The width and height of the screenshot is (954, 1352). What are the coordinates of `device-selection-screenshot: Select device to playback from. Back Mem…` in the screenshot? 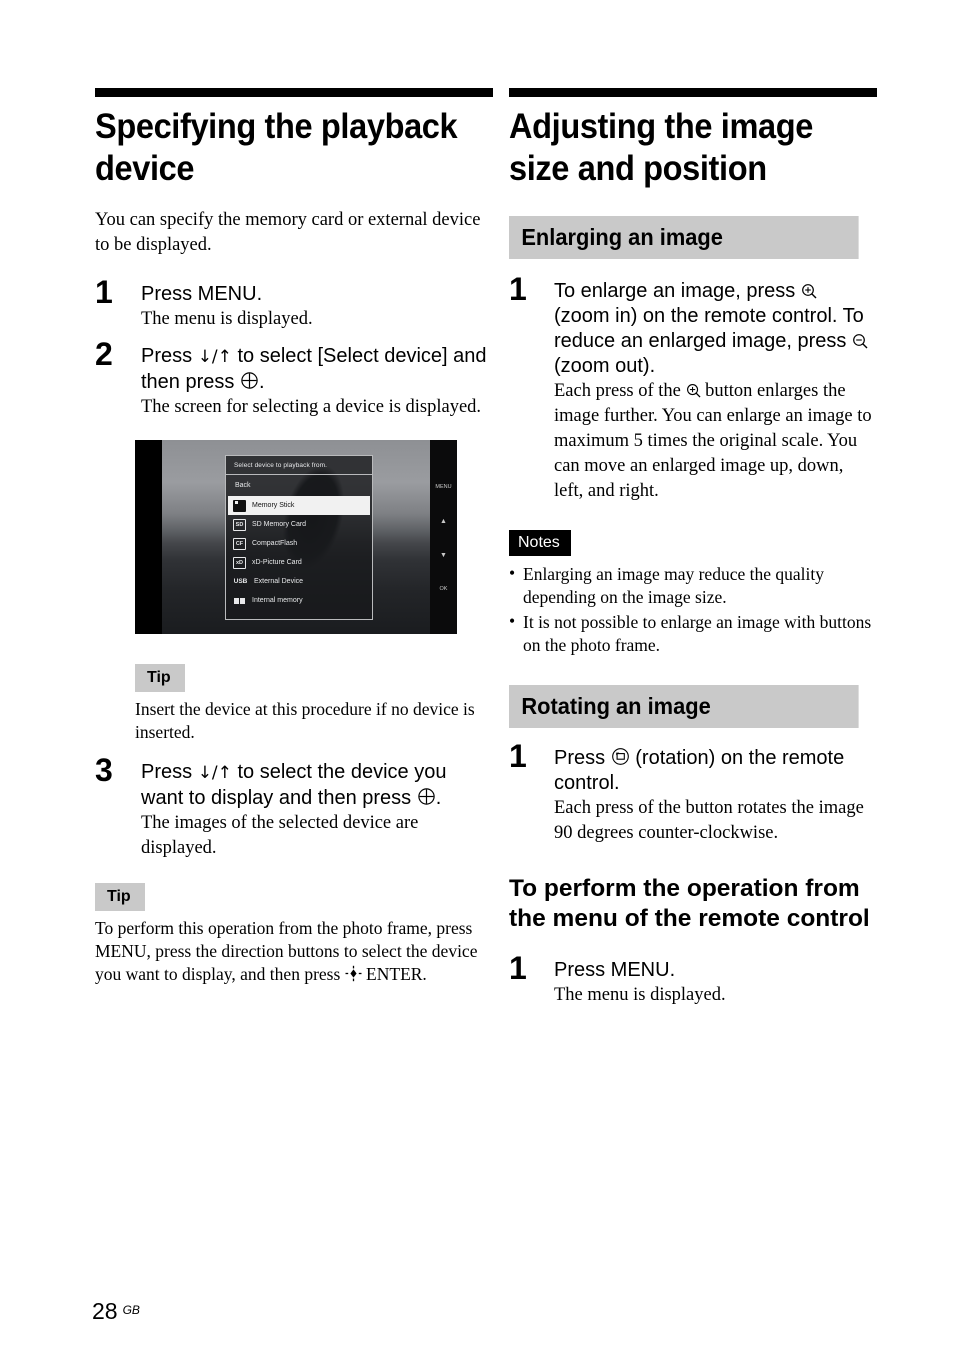 It's located at (296, 537).